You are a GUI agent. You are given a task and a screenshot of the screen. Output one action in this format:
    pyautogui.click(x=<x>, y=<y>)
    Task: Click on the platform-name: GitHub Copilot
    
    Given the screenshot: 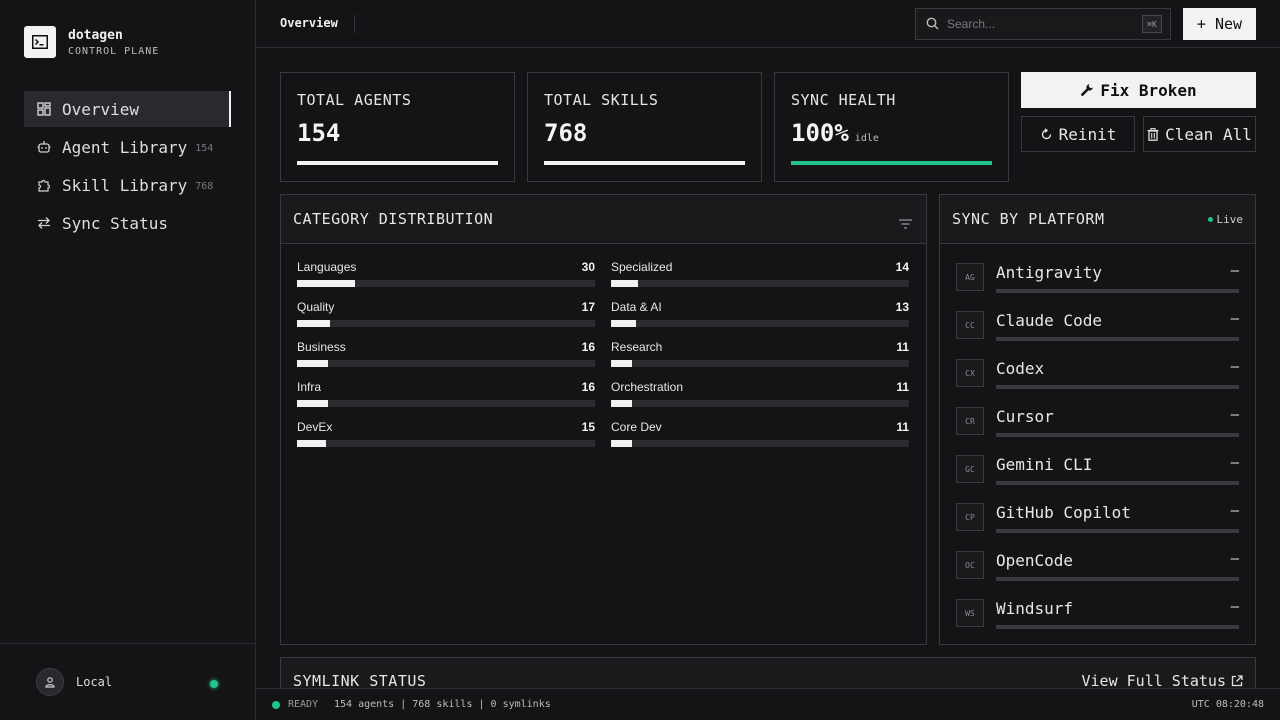 What is the action you would take?
    pyautogui.click(x=1063, y=512)
    